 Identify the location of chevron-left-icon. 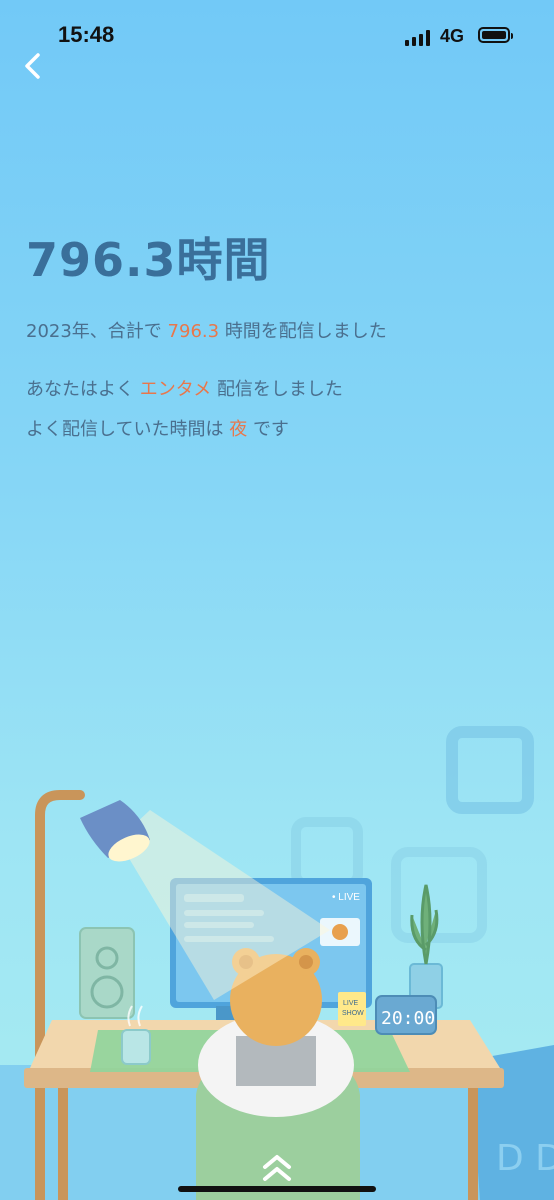
(32, 66).